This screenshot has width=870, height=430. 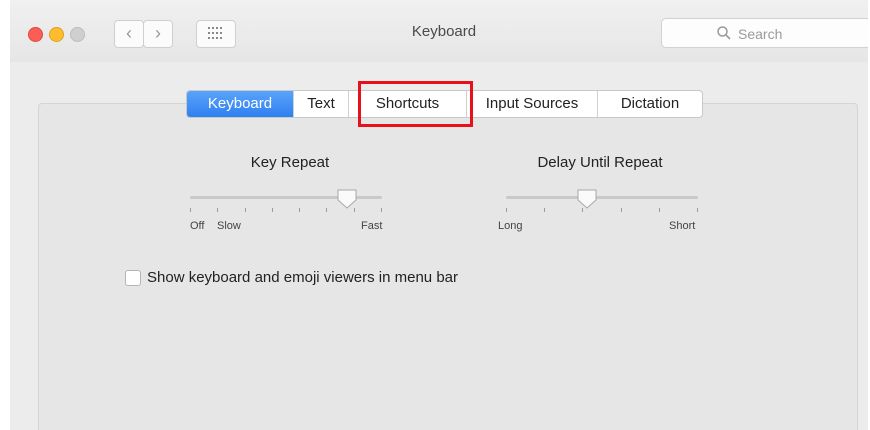 I want to click on minimize-window-button, so click(x=56, y=34).